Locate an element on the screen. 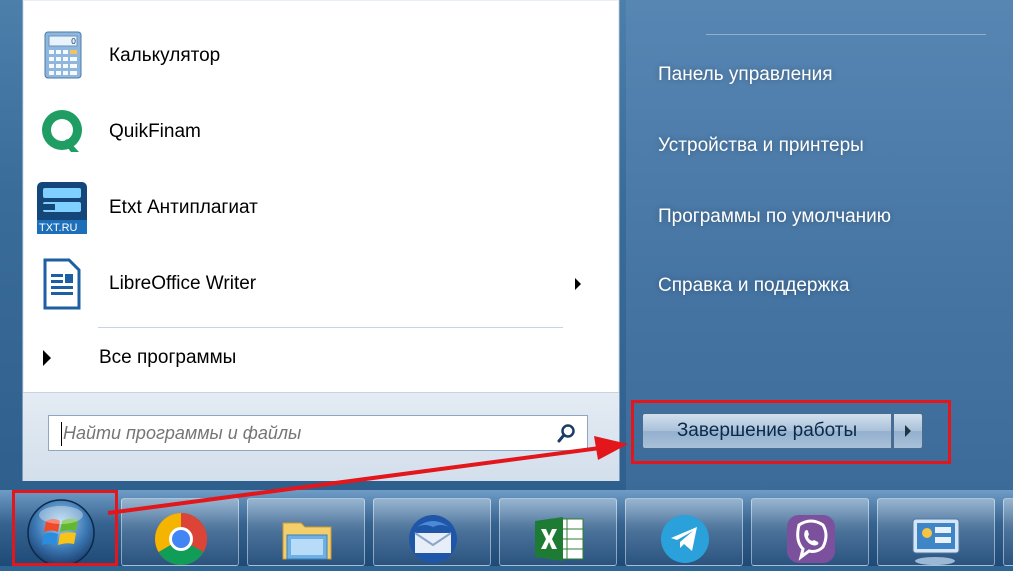  text-caret is located at coordinates (61, 434).